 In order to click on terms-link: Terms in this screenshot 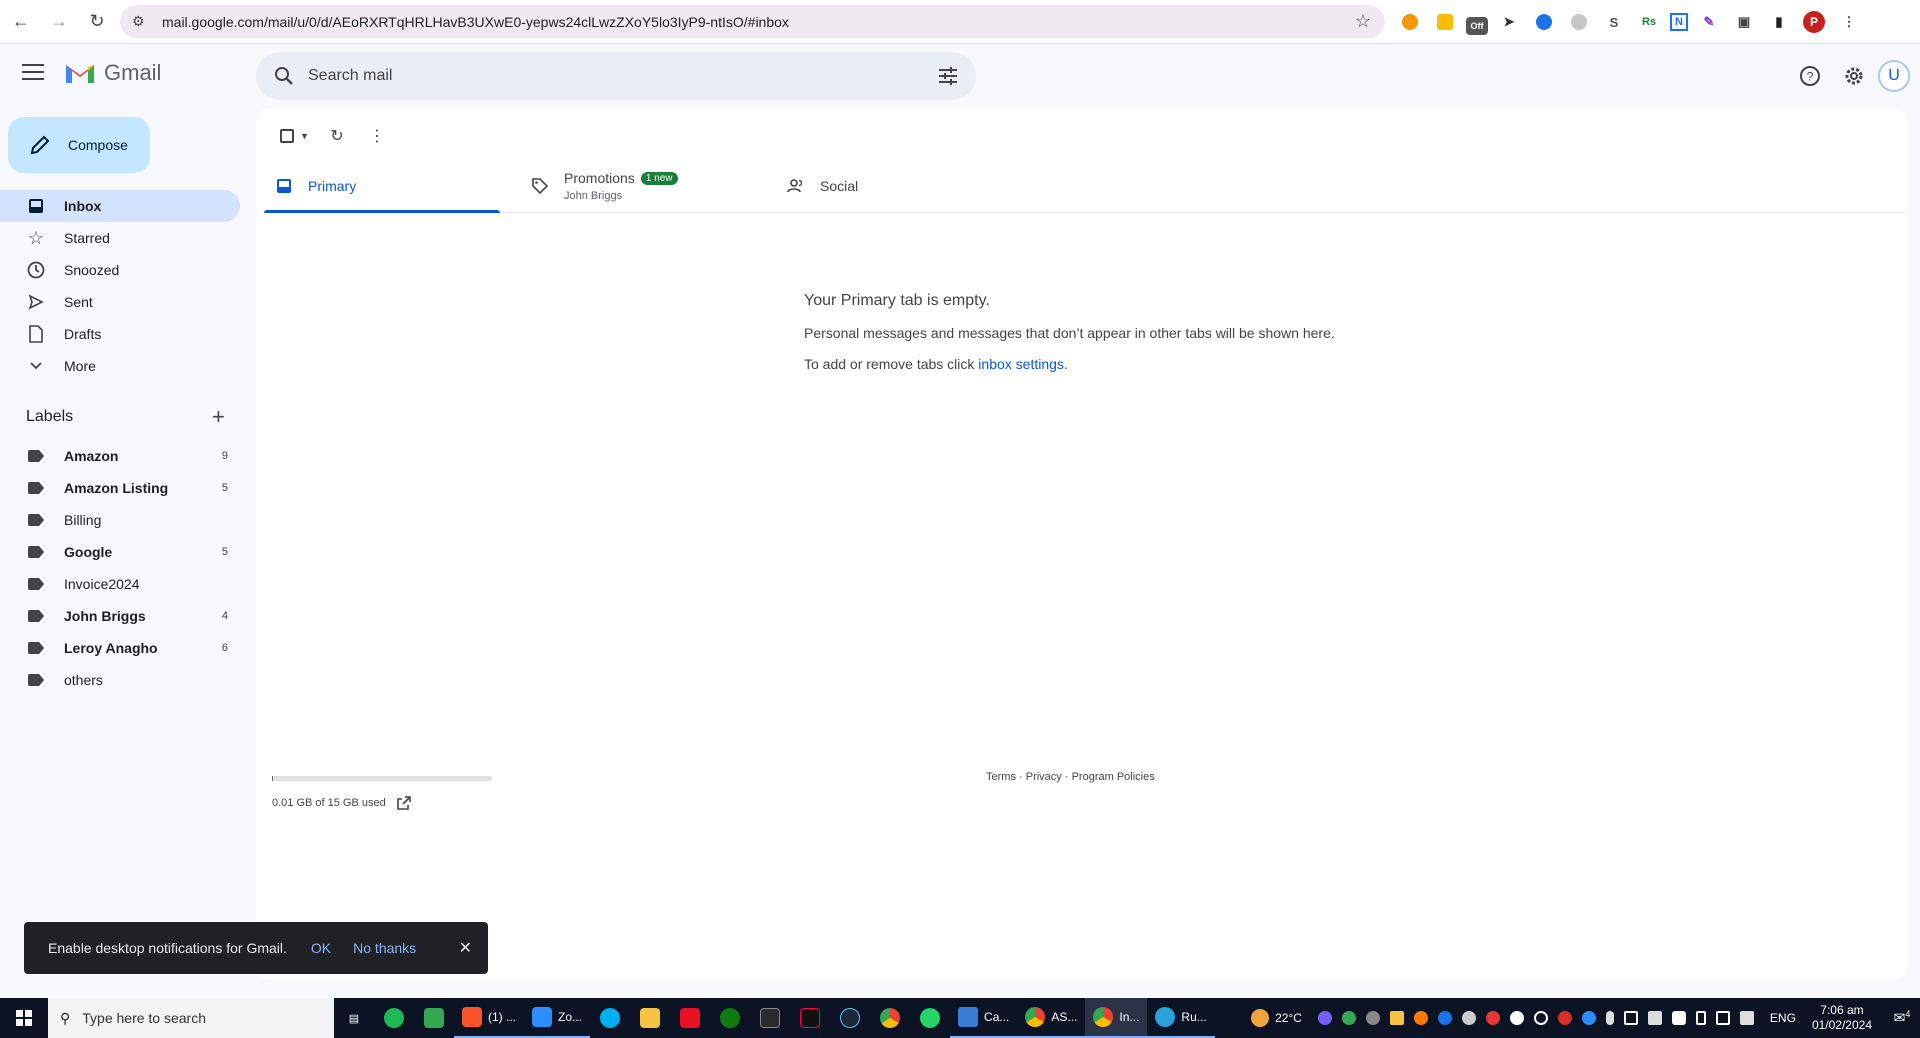, I will do `click(1001, 777)`.